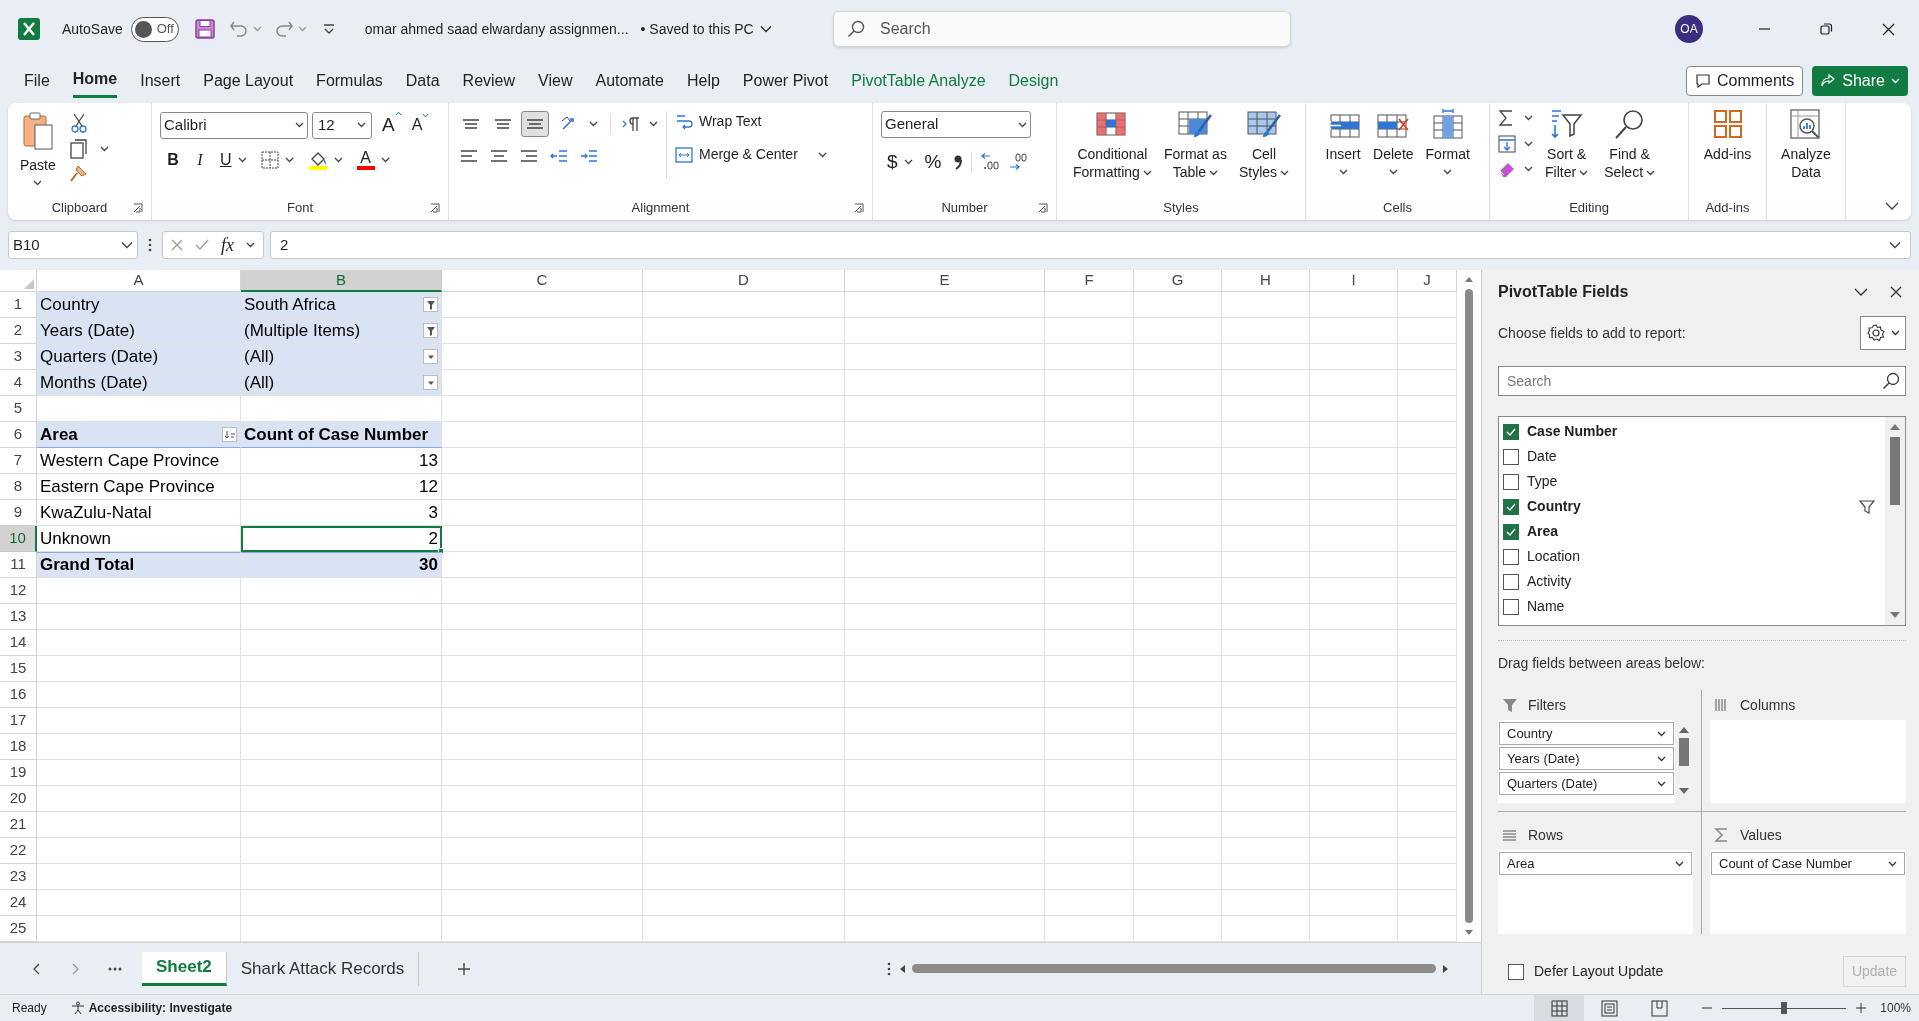 This screenshot has height=1021, width=1919. What do you see at coordinates (1445, 968) in the screenshot?
I see `scroll-right-icon` at bounding box center [1445, 968].